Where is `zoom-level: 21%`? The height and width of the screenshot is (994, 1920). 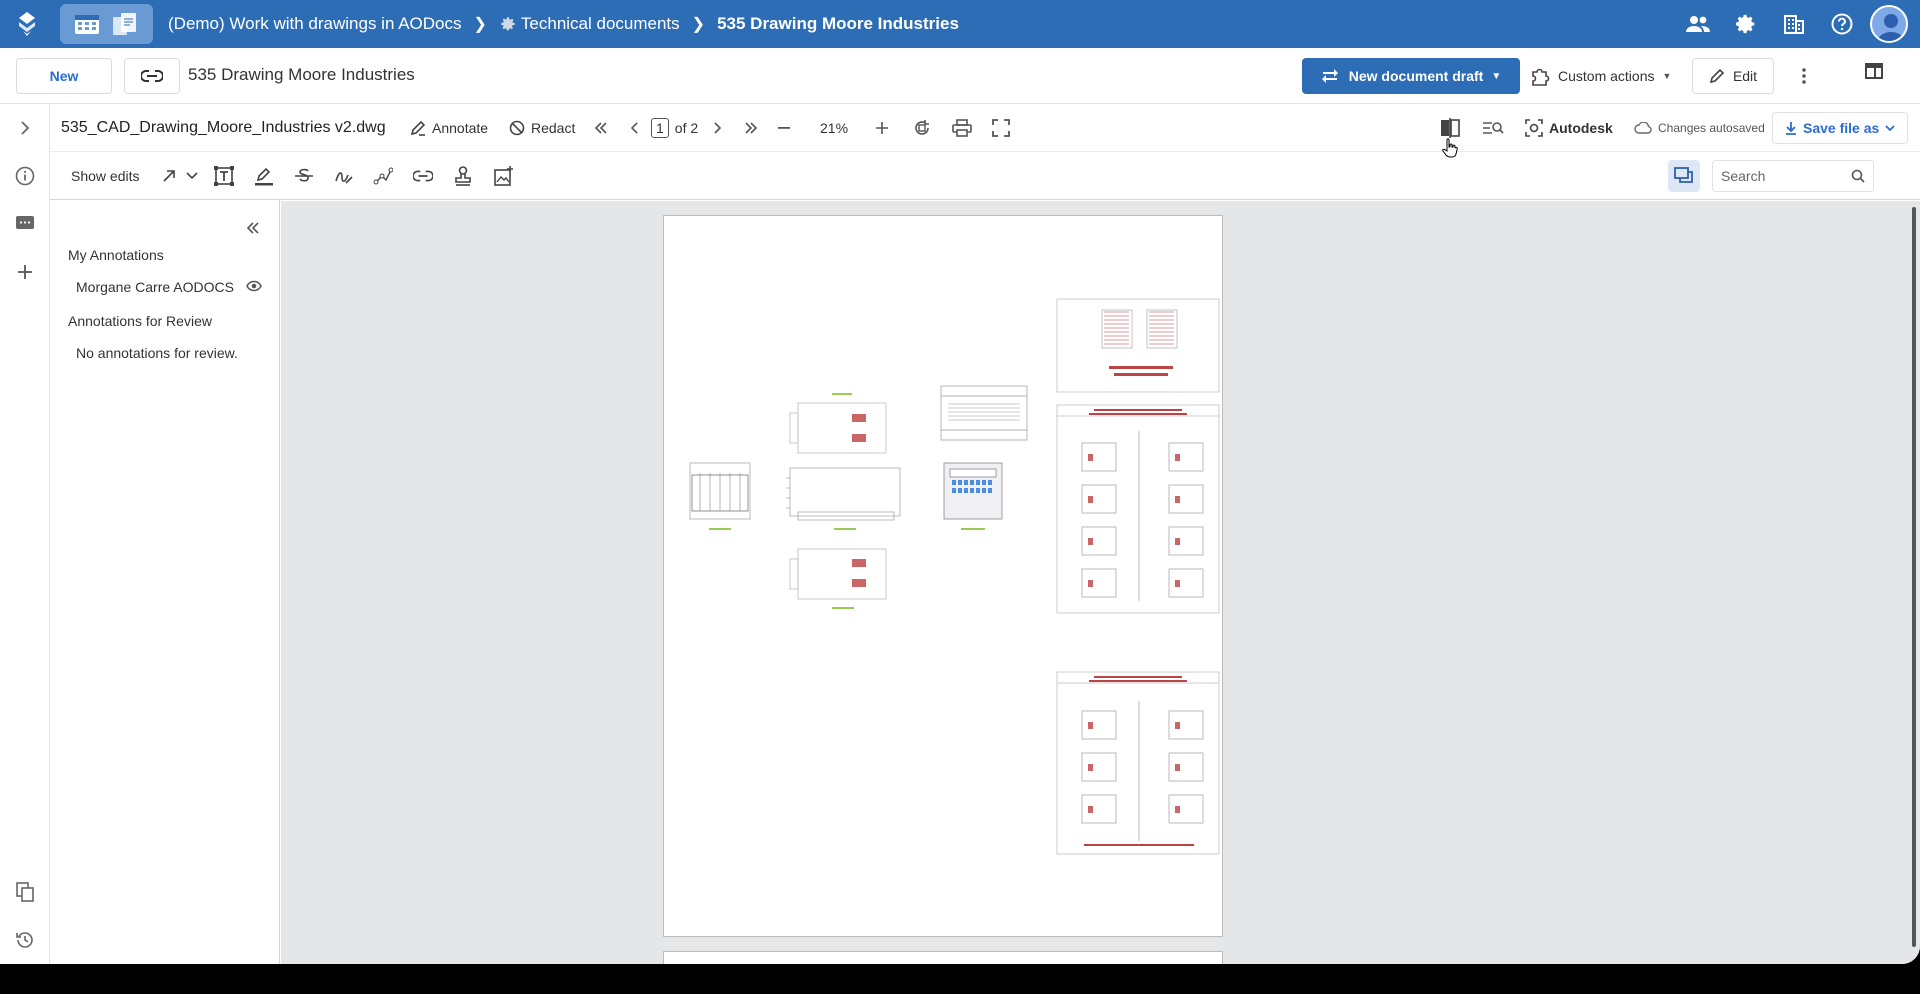
zoom-level: 21% is located at coordinates (834, 128).